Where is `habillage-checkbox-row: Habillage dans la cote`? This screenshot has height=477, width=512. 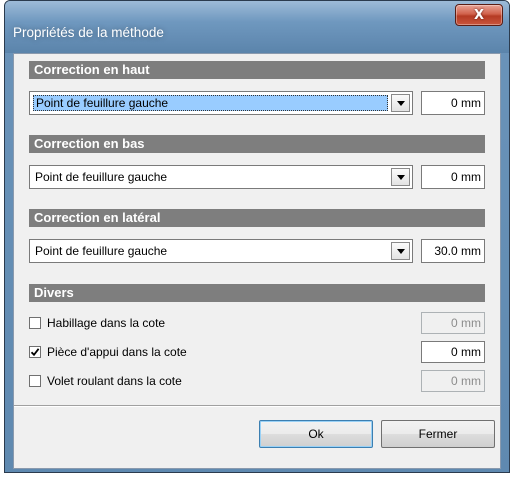 habillage-checkbox-row: Habillage dans la cote is located at coordinates (97, 323).